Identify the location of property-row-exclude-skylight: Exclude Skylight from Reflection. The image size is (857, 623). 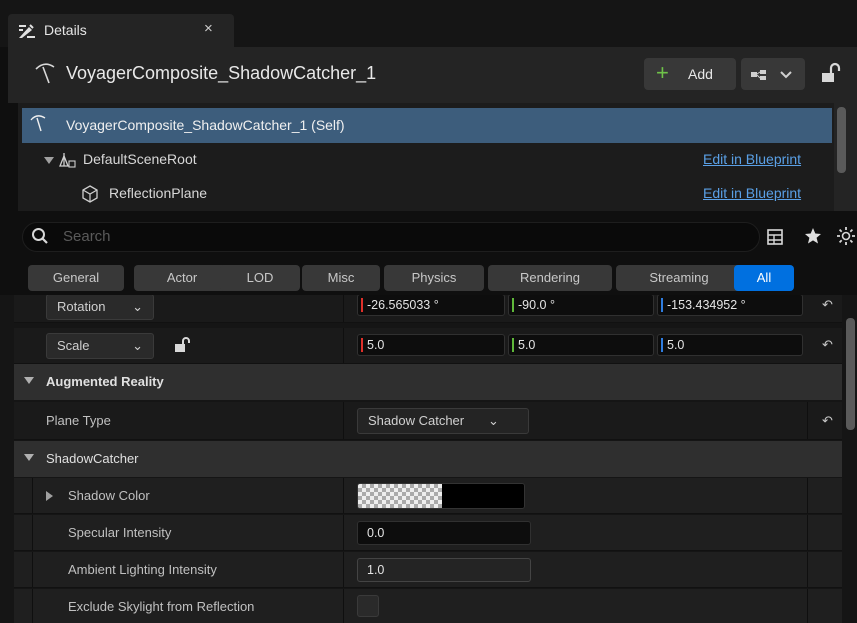
(428, 606).